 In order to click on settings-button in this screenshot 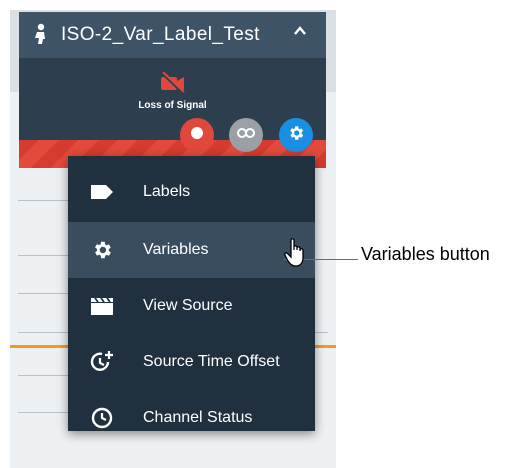, I will do `click(296, 135)`.